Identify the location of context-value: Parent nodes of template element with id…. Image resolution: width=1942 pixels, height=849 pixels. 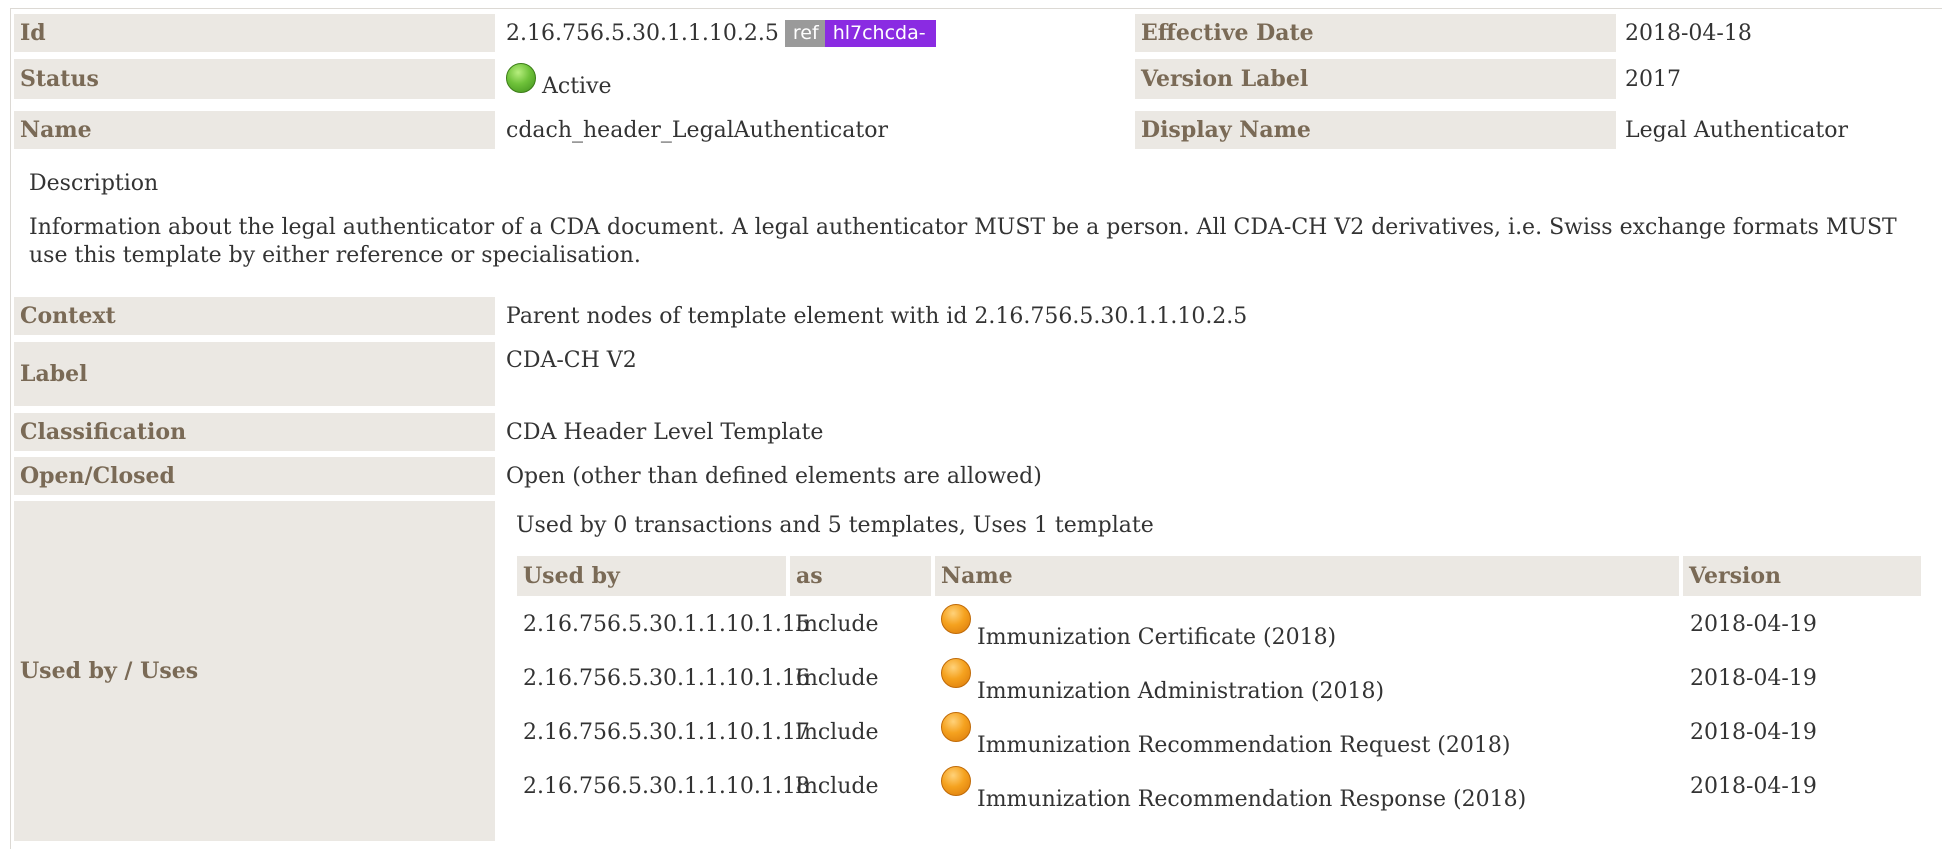
(877, 316).